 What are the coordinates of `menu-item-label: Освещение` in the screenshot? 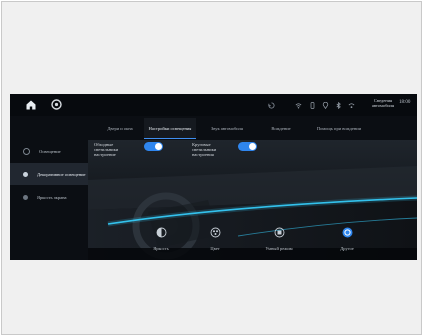 It's located at (50, 151).